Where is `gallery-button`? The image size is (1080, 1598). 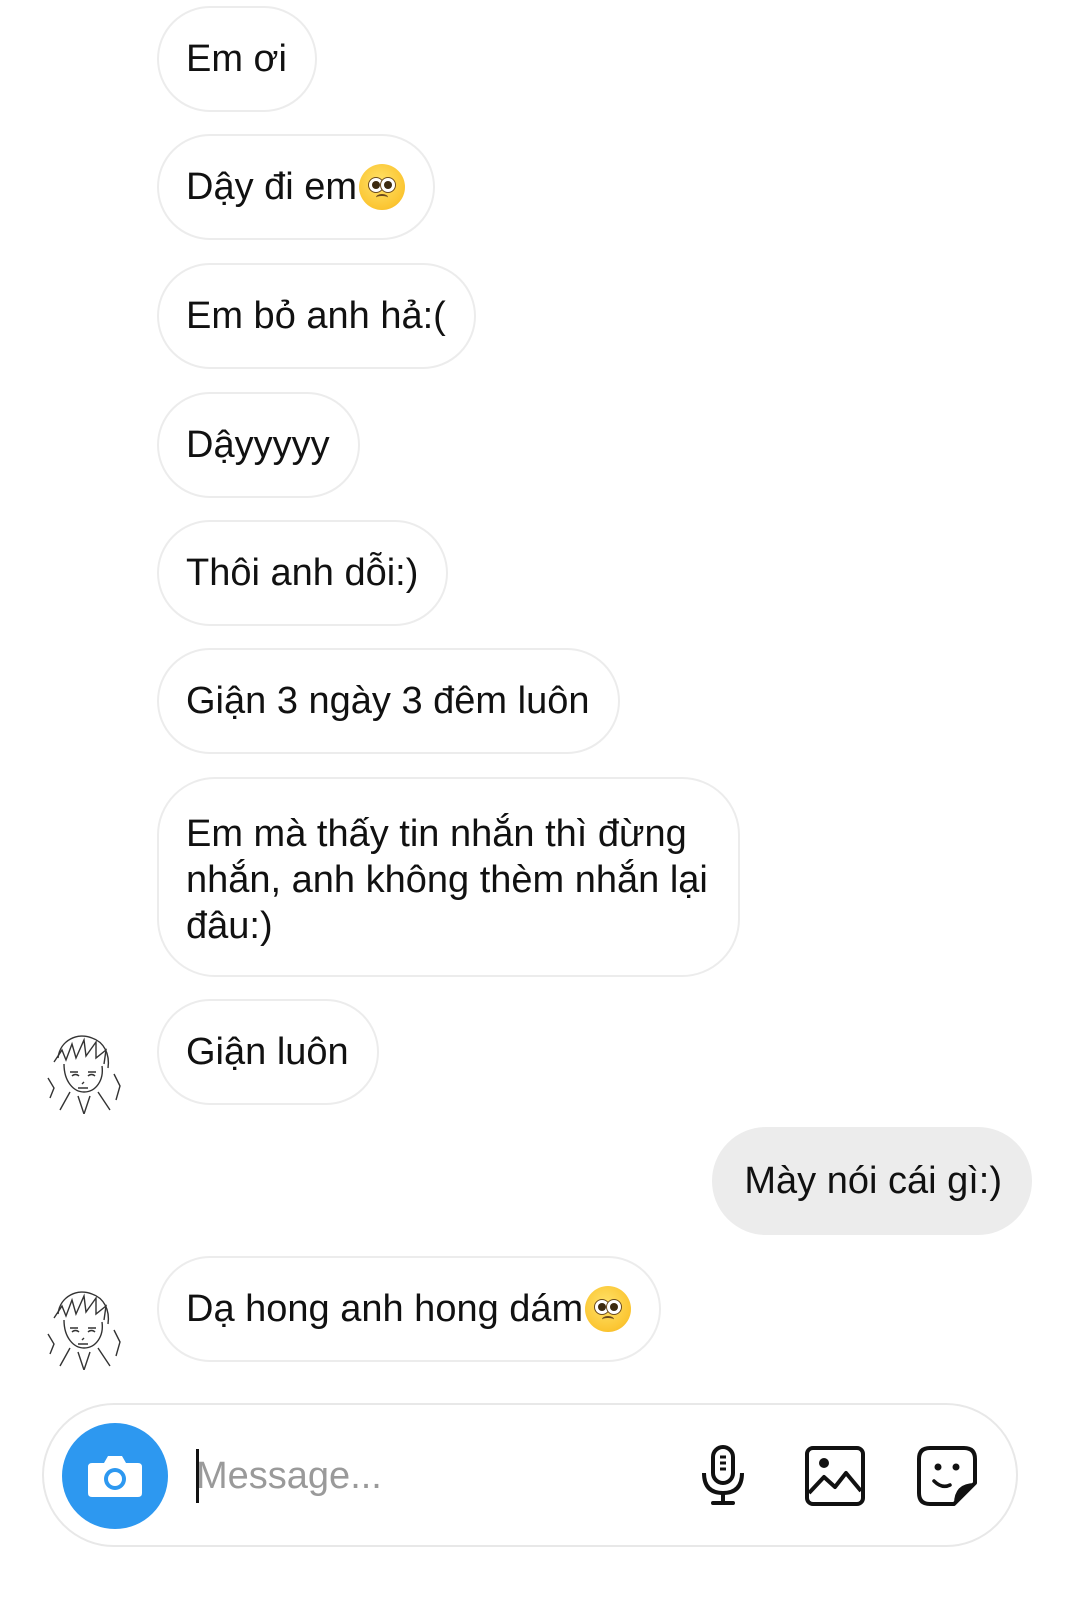 gallery-button is located at coordinates (835, 1476).